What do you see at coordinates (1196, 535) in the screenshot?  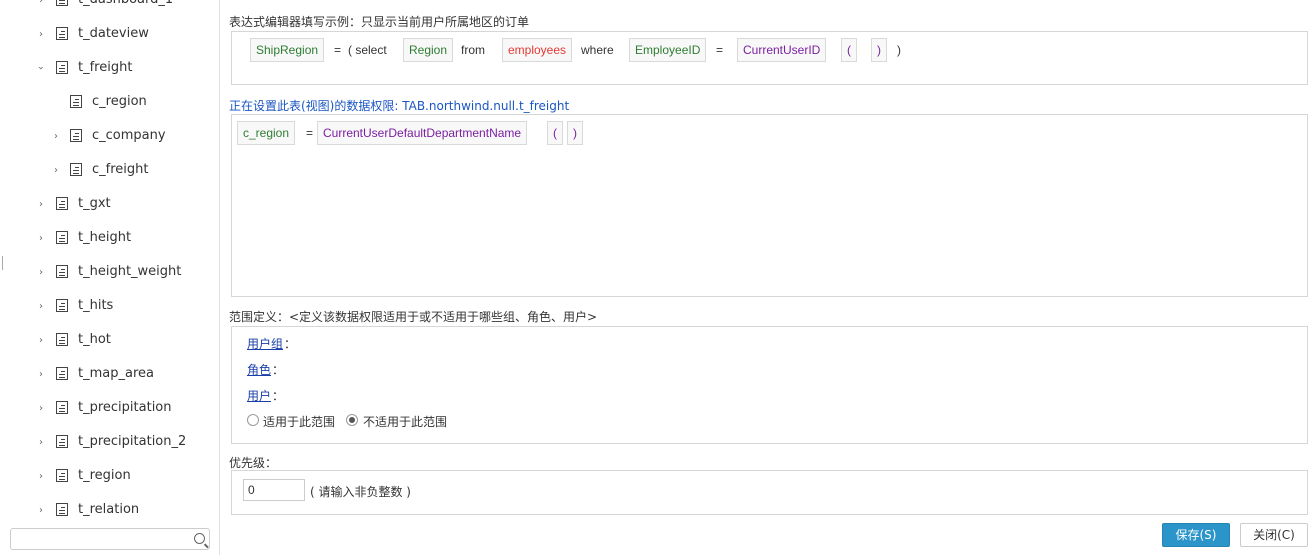 I see `save-button: 保存(S)` at bounding box center [1196, 535].